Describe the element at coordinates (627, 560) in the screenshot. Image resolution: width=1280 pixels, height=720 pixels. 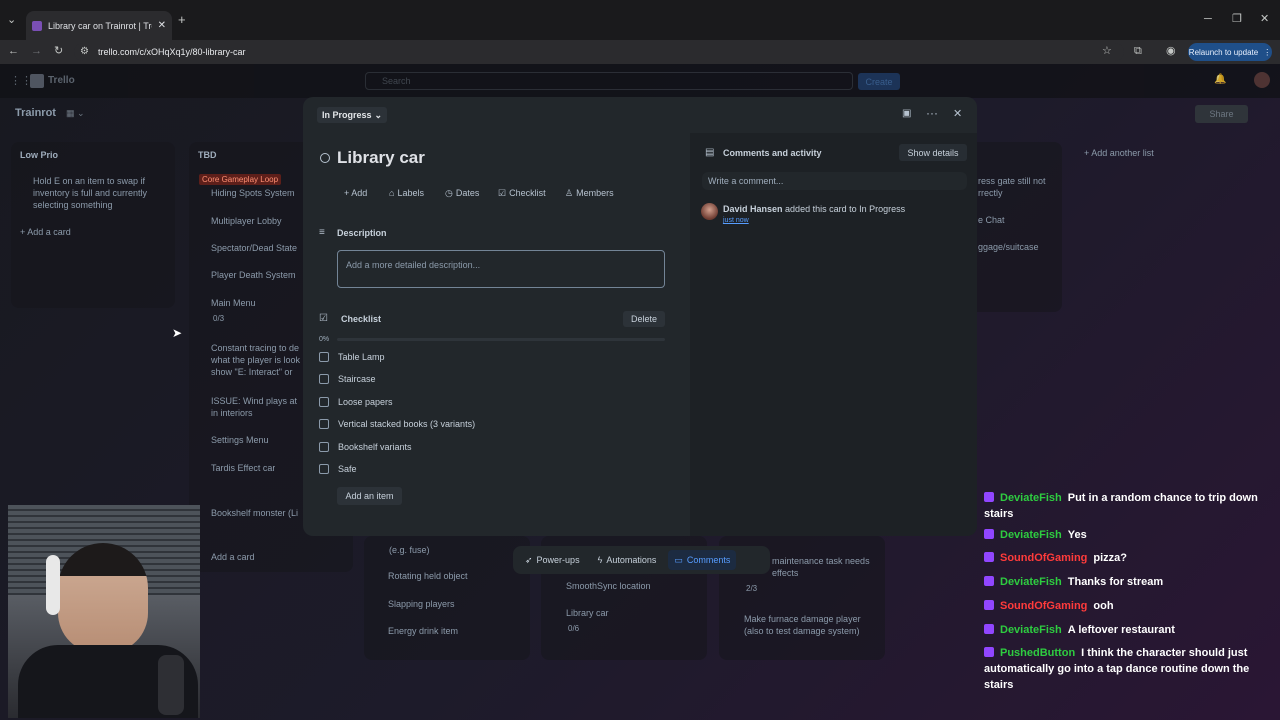
I see `automations-button: ϟ Automations` at that location.